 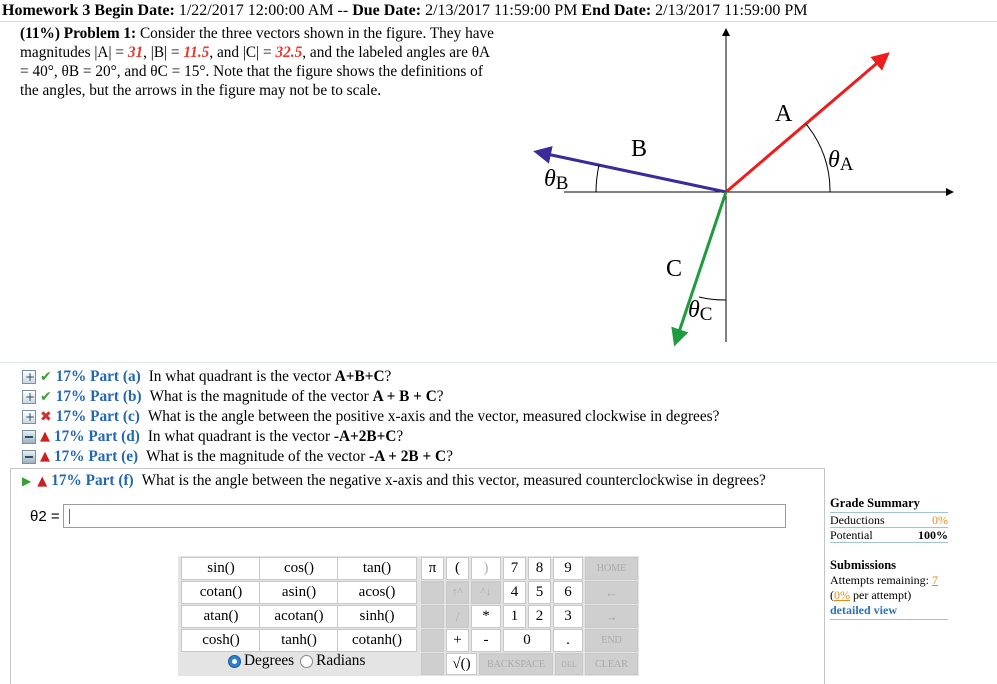 What do you see at coordinates (539, 616) in the screenshot?
I see `digit-2-button: 2` at bounding box center [539, 616].